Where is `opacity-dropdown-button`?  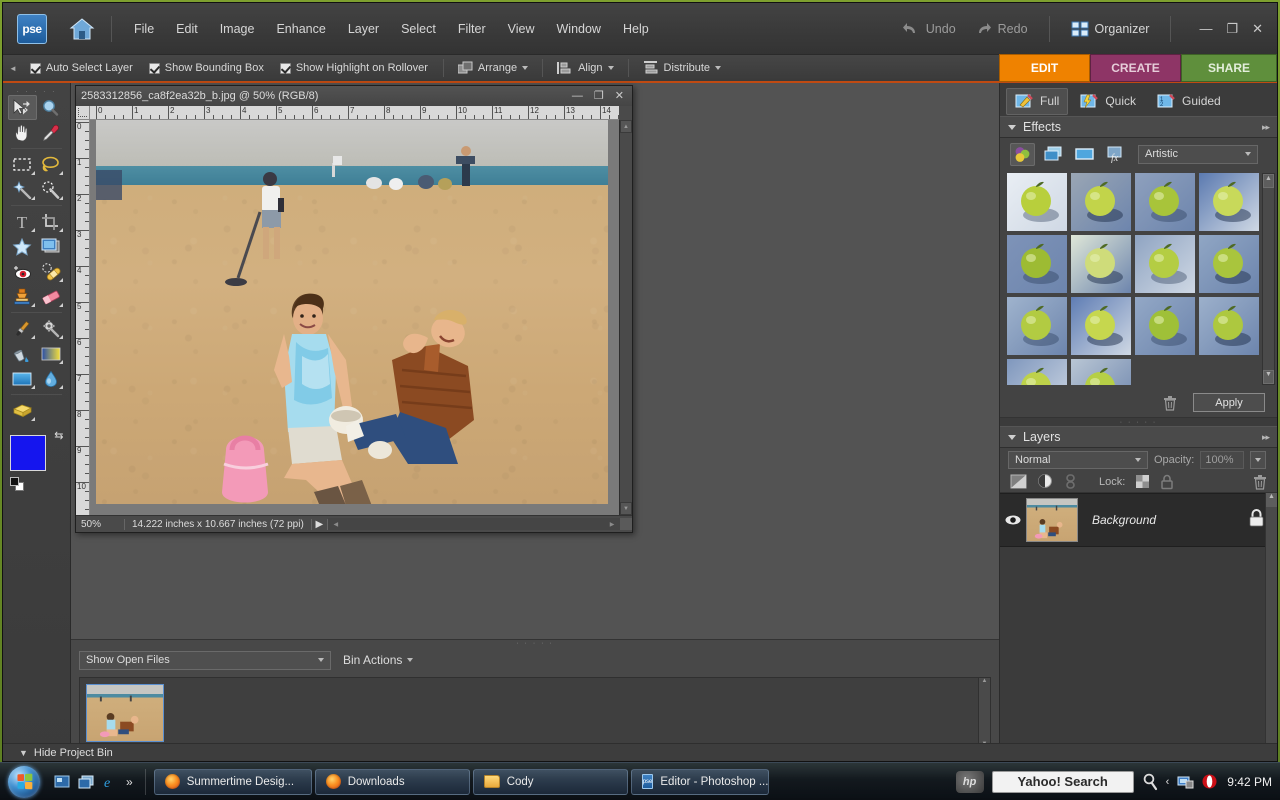 opacity-dropdown-button is located at coordinates (1258, 459).